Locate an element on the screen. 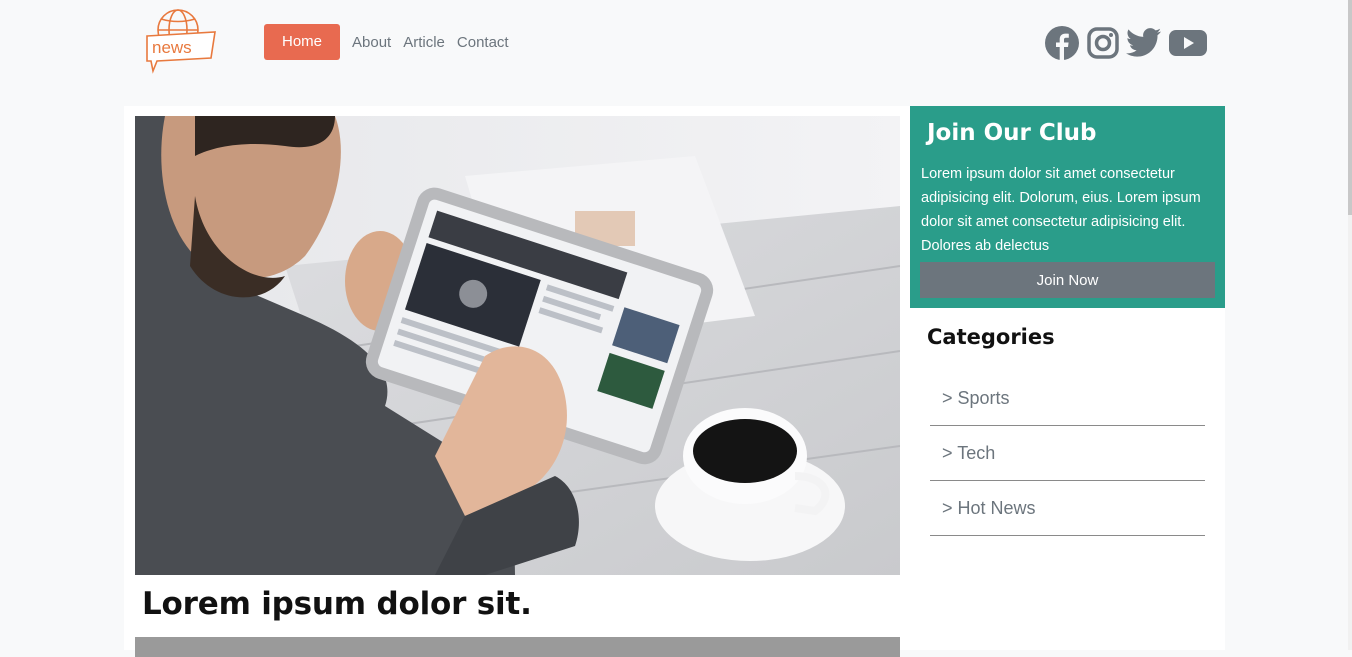  nav-about: About is located at coordinates (371, 42).